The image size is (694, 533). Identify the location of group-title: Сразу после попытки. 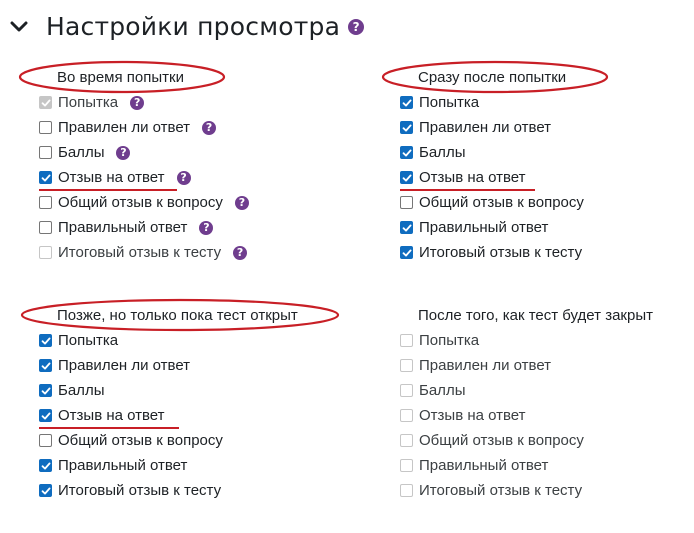
(495, 77).